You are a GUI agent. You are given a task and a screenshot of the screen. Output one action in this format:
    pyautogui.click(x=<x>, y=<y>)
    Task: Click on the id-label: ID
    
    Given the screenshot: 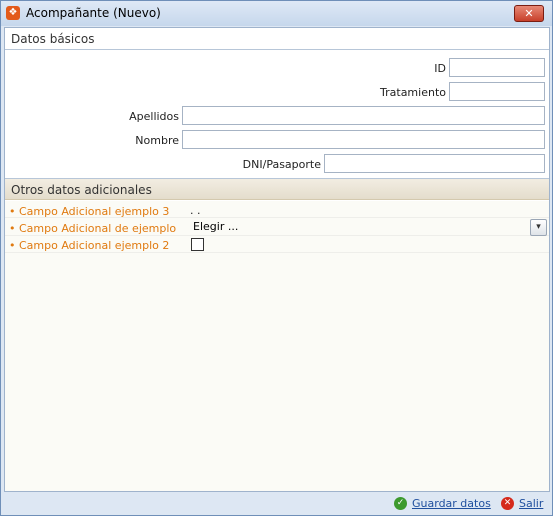 What is the action you would take?
    pyautogui.click(x=440, y=68)
    